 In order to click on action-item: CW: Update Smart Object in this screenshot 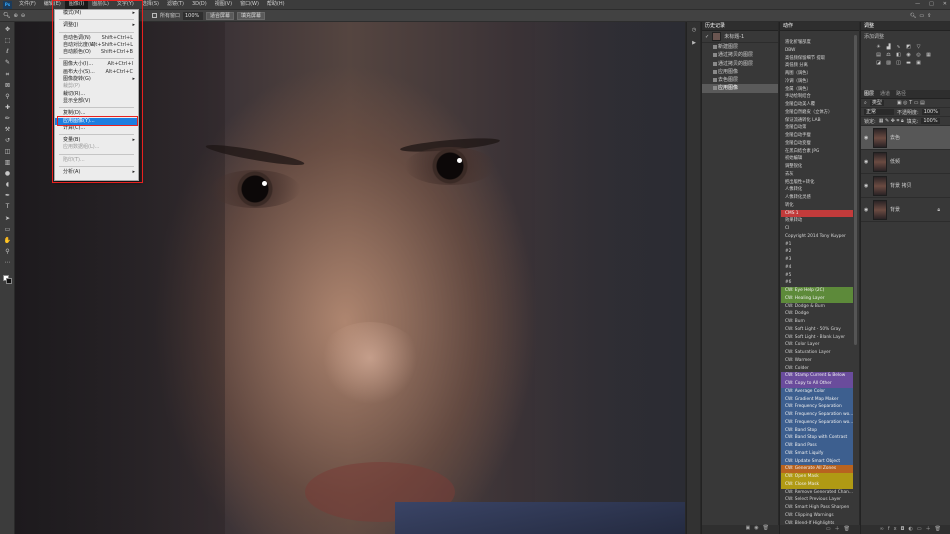, I will do `click(817, 461)`.